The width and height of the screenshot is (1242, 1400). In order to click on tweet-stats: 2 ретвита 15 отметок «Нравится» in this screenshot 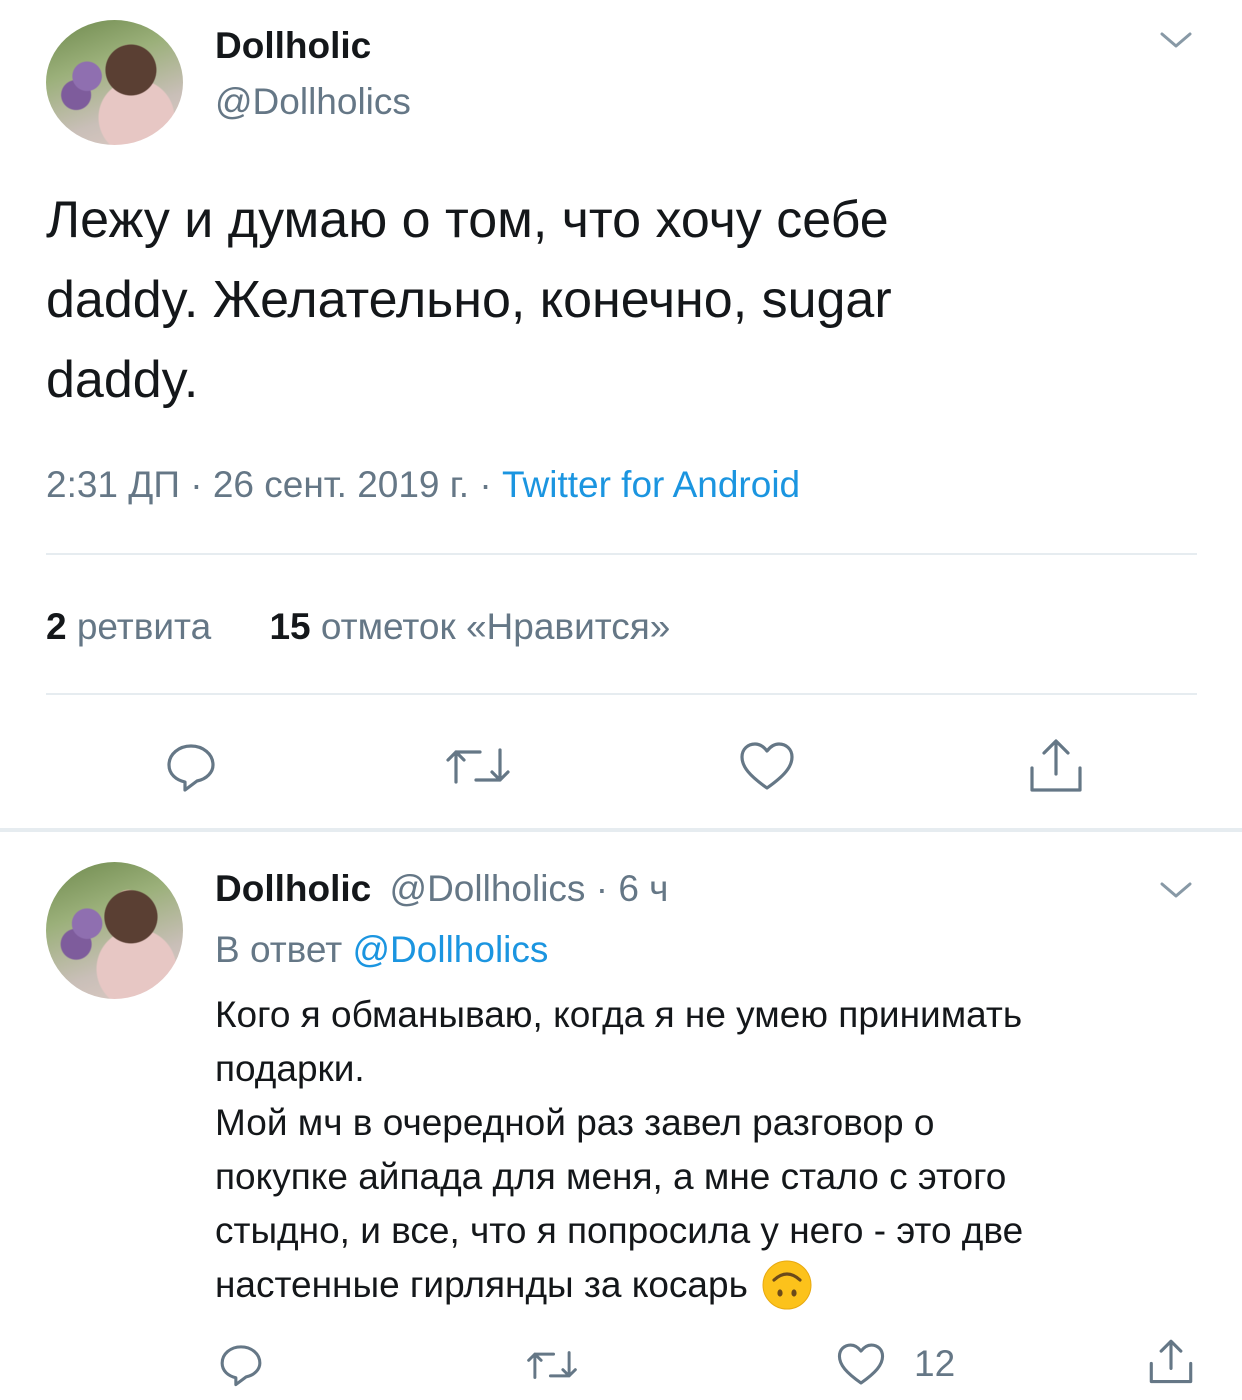, I will do `click(358, 627)`.